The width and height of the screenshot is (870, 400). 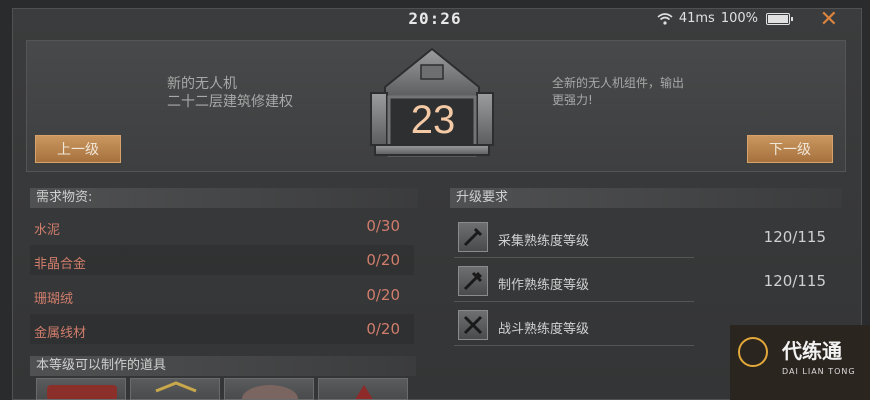 What do you see at coordinates (473, 237) in the screenshot?
I see `gather-icon` at bounding box center [473, 237].